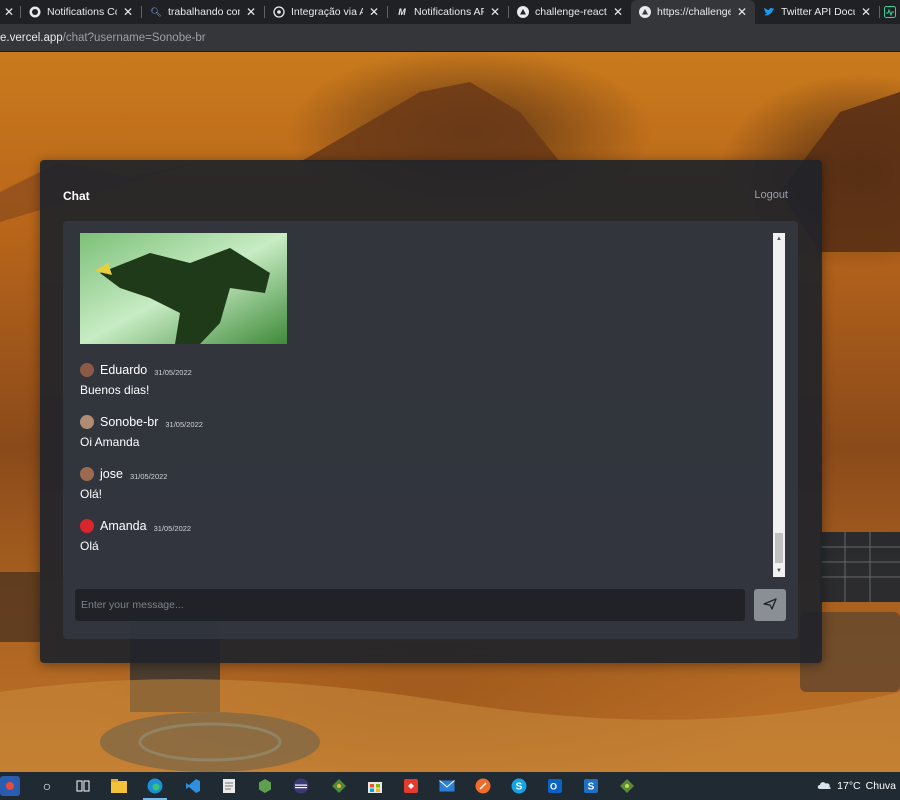 The height and width of the screenshot is (800, 900). I want to click on svg-text: O, so click(553, 787).